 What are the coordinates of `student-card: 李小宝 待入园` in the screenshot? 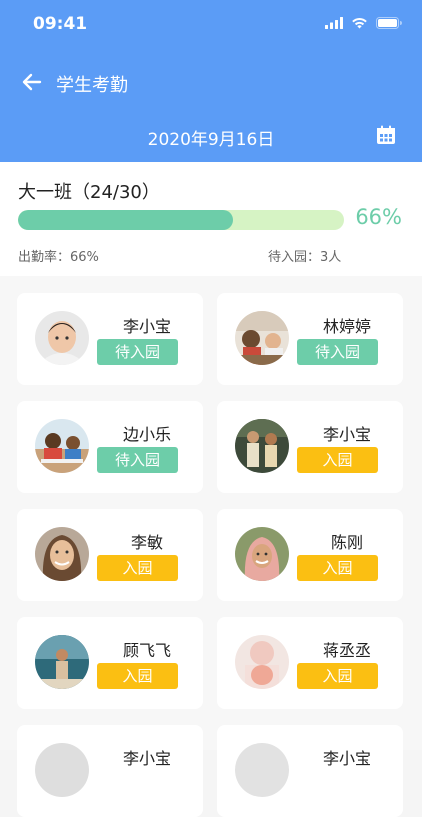 It's located at (110, 339).